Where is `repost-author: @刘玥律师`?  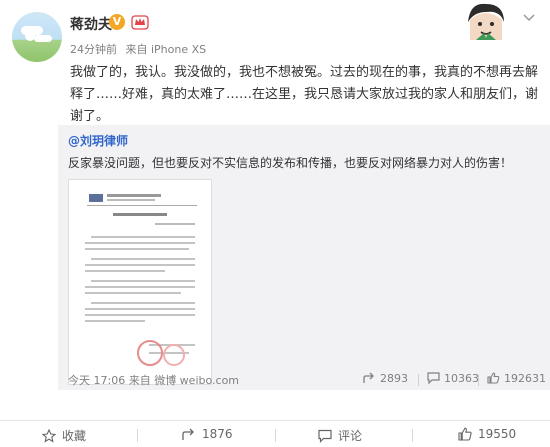 repost-author: @刘玥律师 is located at coordinates (98, 140).